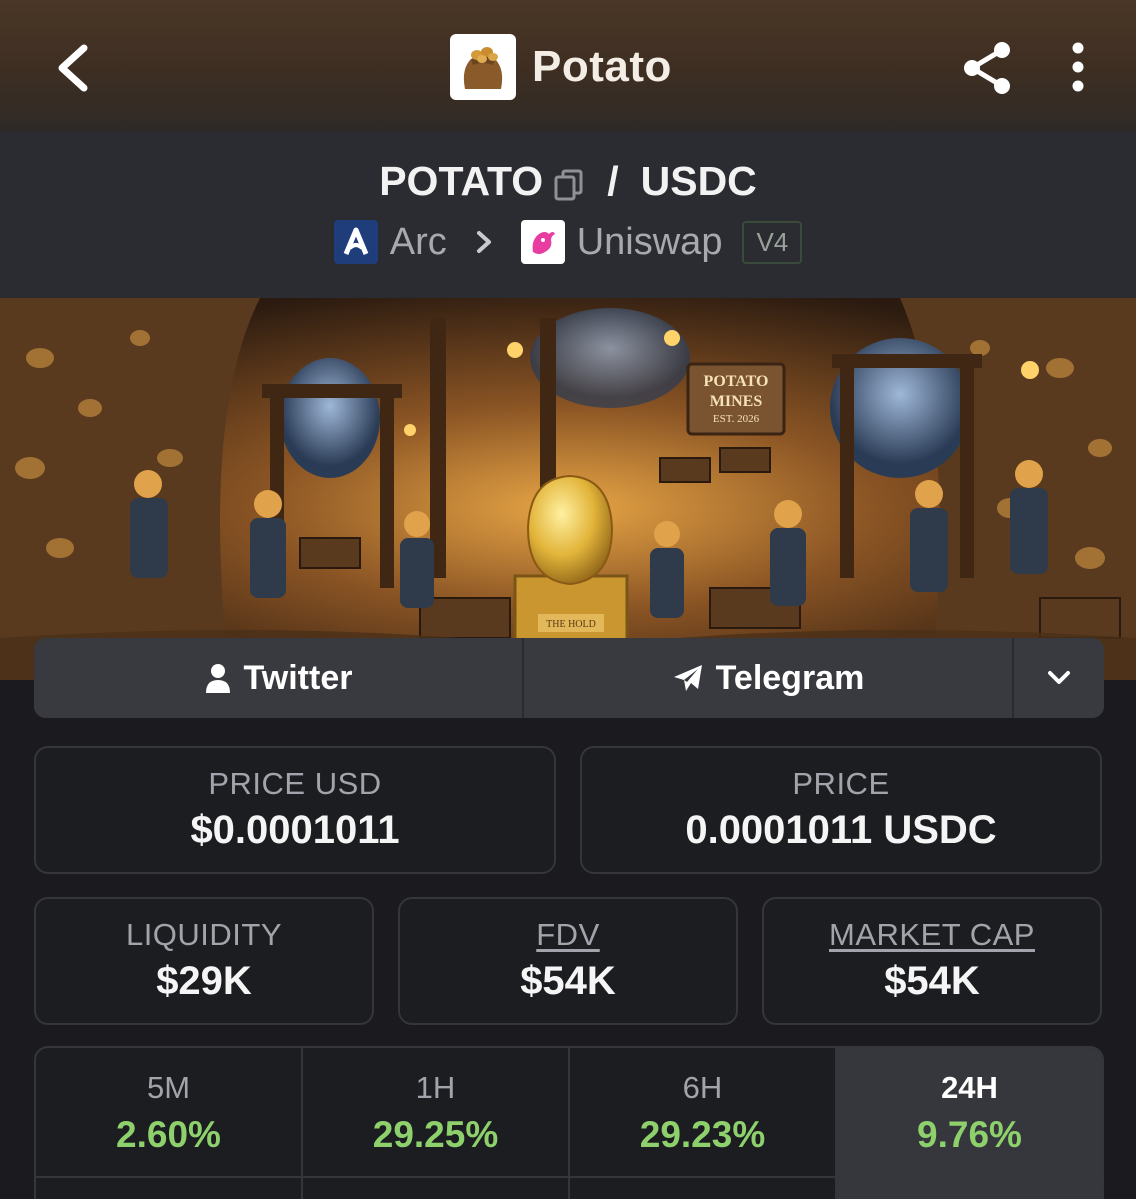 The height and width of the screenshot is (1199, 1136). What do you see at coordinates (969, 1134) in the screenshot?
I see `change-value: 9.76%` at bounding box center [969, 1134].